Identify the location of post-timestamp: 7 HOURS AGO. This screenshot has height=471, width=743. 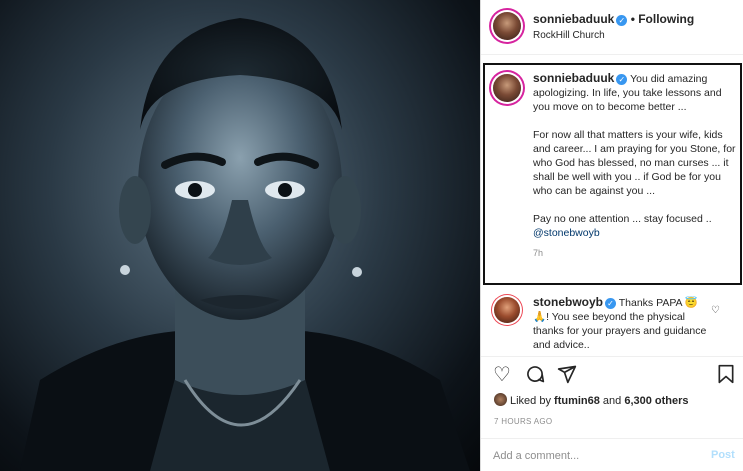
(523, 421).